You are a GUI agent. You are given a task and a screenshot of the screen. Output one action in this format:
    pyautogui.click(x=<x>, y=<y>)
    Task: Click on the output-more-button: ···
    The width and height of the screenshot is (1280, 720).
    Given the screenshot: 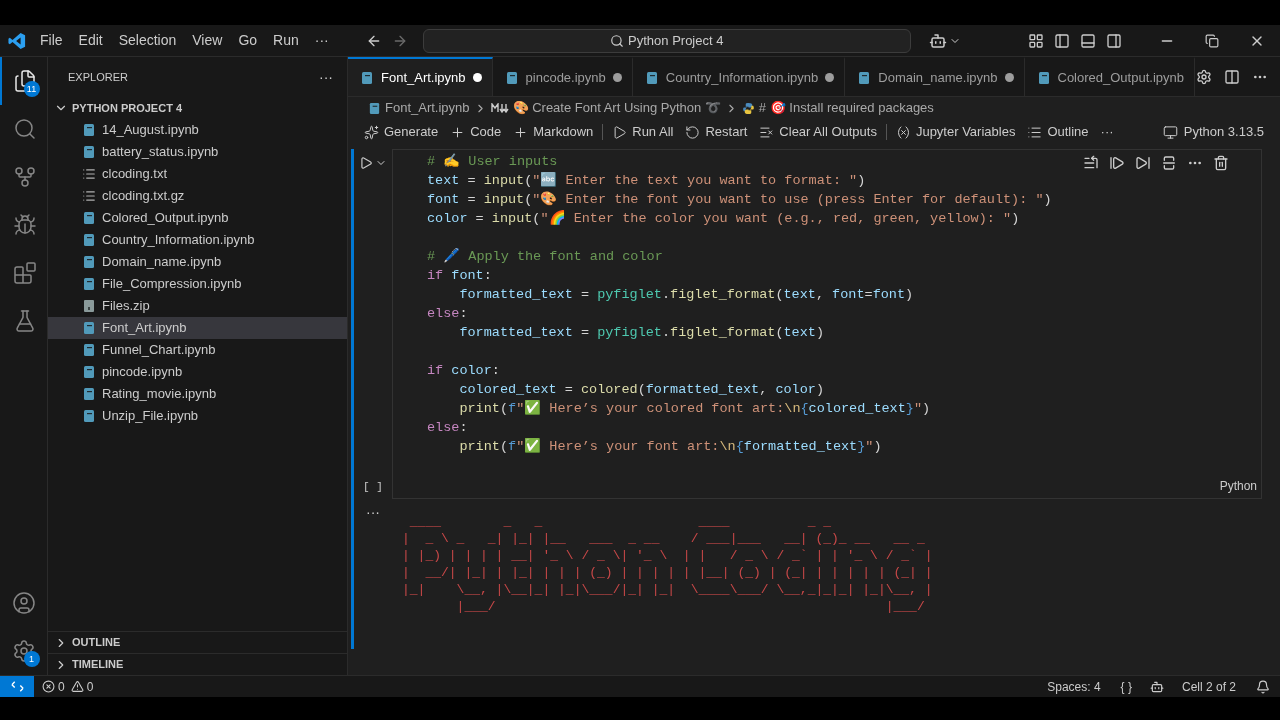 What is the action you would take?
    pyautogui.click(x=373, y=560)
    